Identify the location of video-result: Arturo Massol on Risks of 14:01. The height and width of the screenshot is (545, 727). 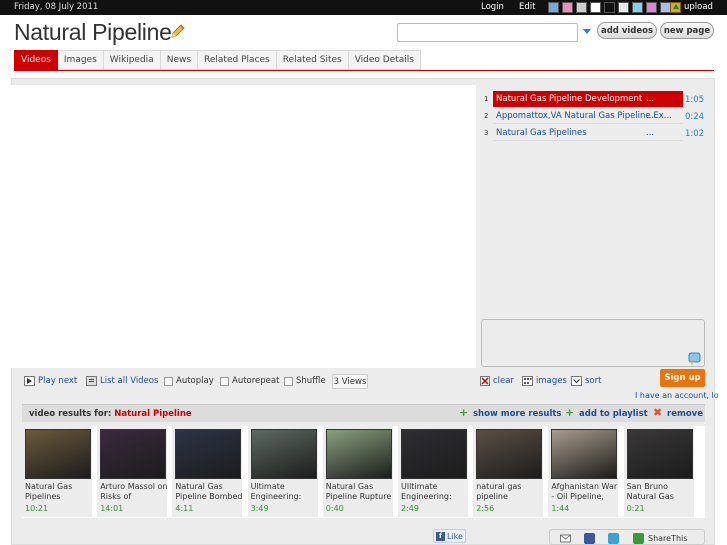
(132, 471).